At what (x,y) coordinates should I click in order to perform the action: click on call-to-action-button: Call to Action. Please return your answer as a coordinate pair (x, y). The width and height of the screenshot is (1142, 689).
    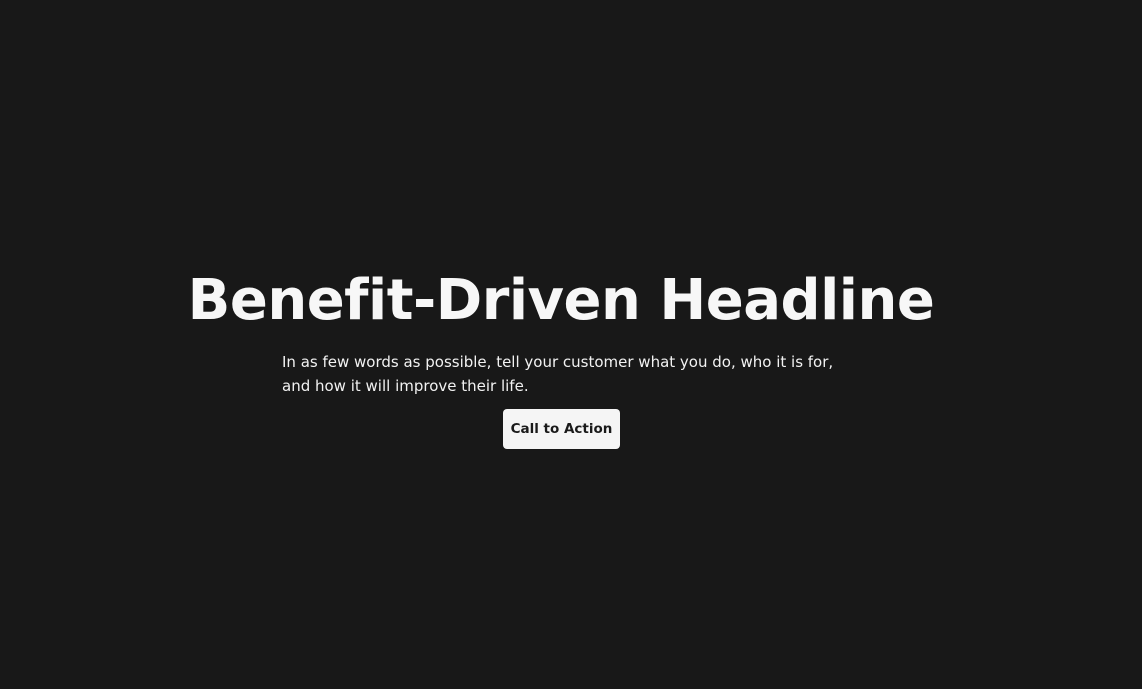
    Looking at the image, I should click on (561, 429).